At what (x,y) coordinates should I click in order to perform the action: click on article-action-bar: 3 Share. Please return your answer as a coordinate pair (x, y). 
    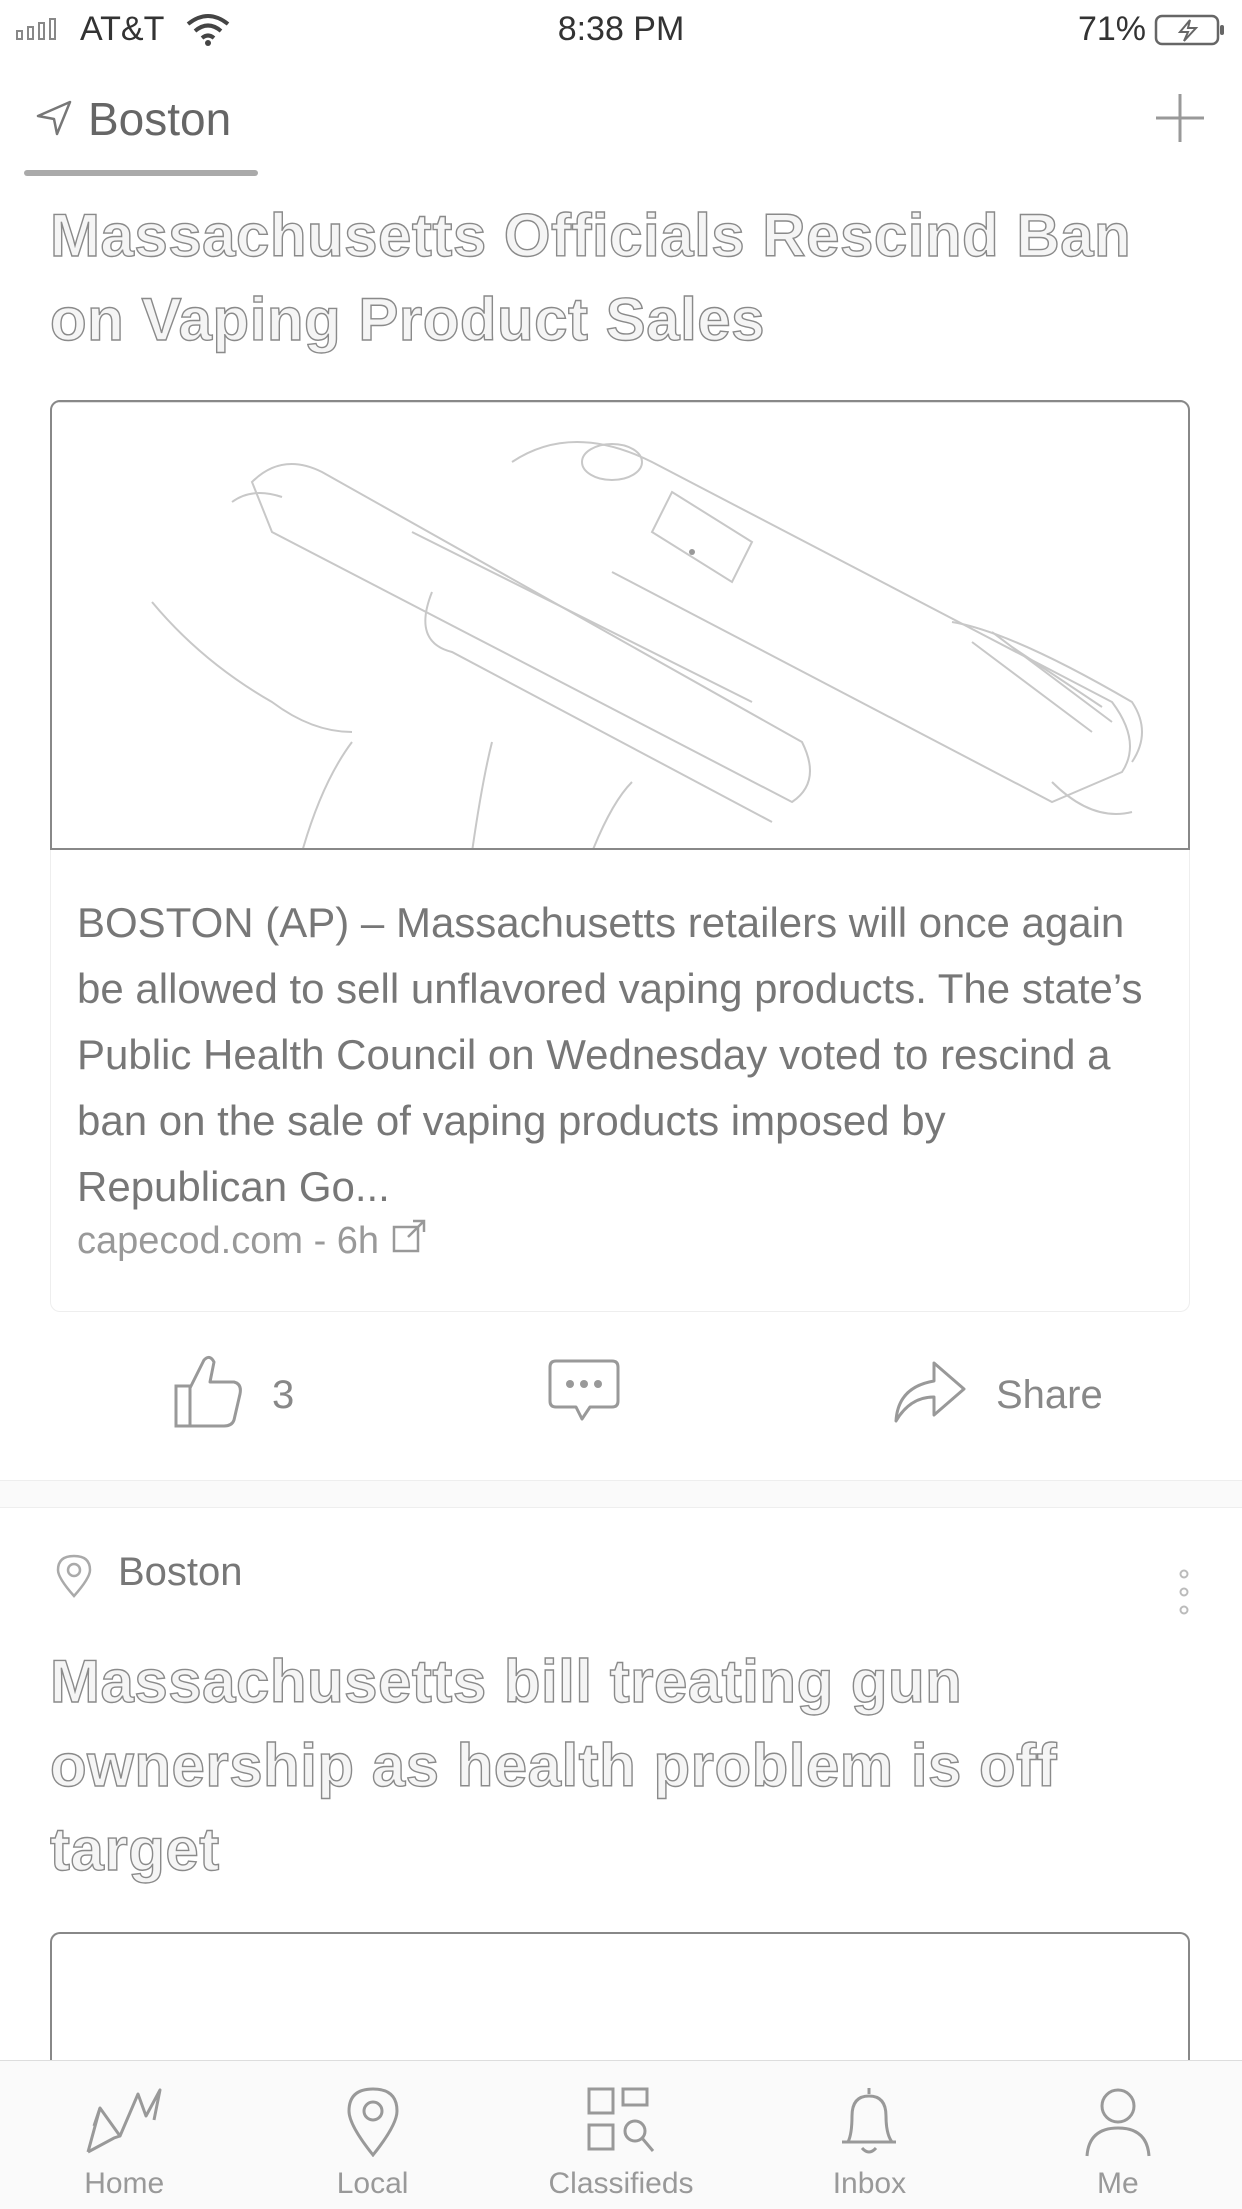
    Looking at the image, I should click on (621, 1395).